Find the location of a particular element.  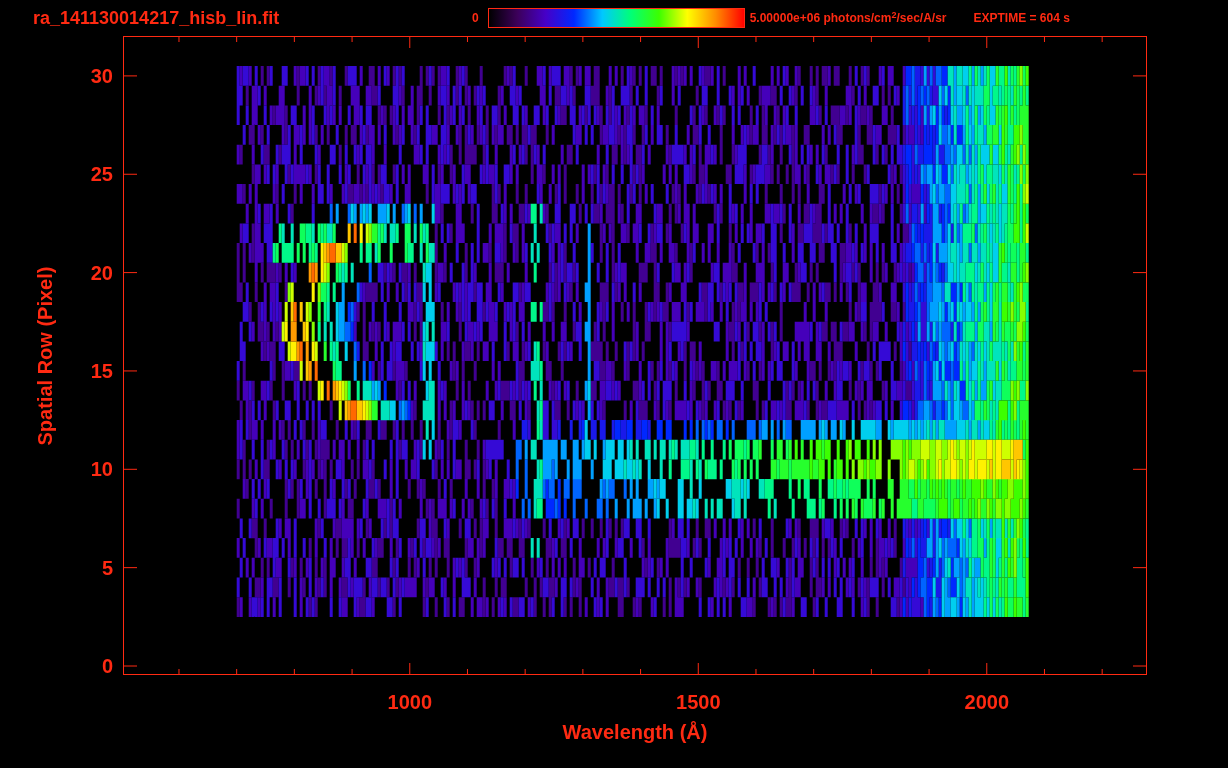

exposure-time: EXPTIME = 604 s is located at coordinates (1021, 18).